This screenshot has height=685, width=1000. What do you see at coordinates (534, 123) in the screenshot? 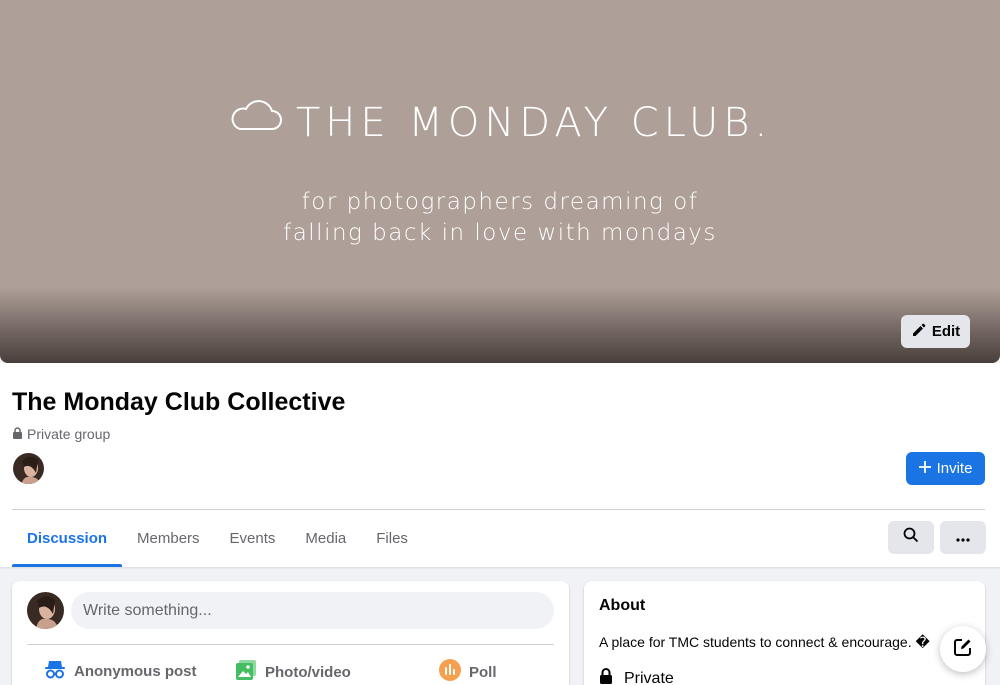
I see `cover-title-text: THE MONDAY CLUB.` at bounding box center [534, 123].